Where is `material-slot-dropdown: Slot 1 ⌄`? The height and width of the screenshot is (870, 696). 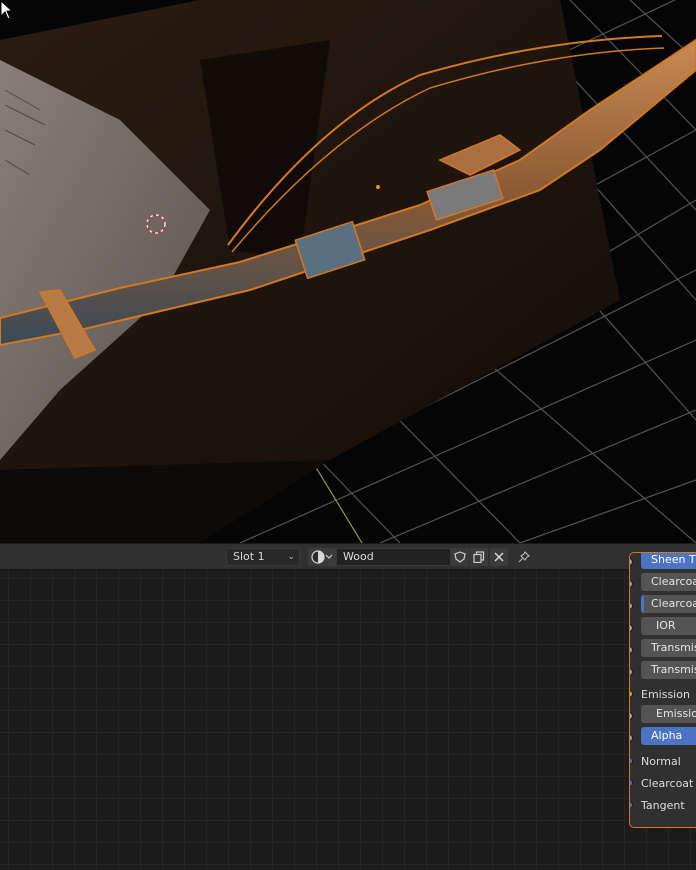 material-slot-dropdown: Slot 1 ⌄ is located at coordinates (263, 557).